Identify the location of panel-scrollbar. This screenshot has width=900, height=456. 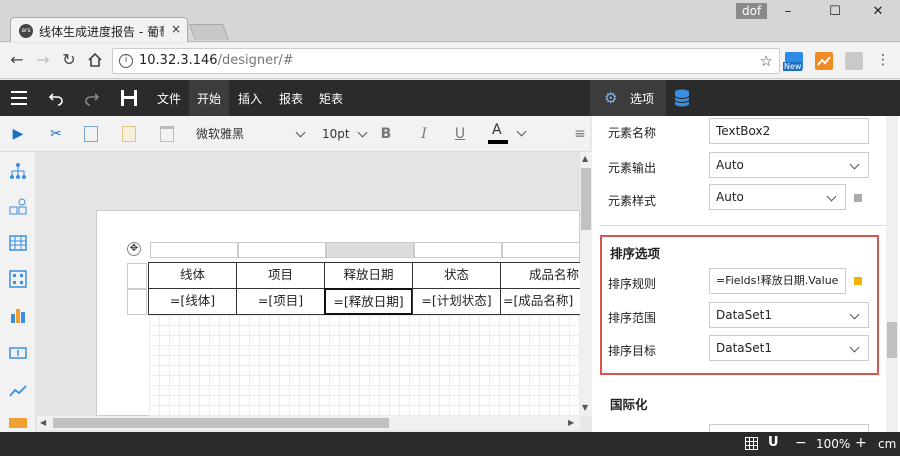
(892, 274).